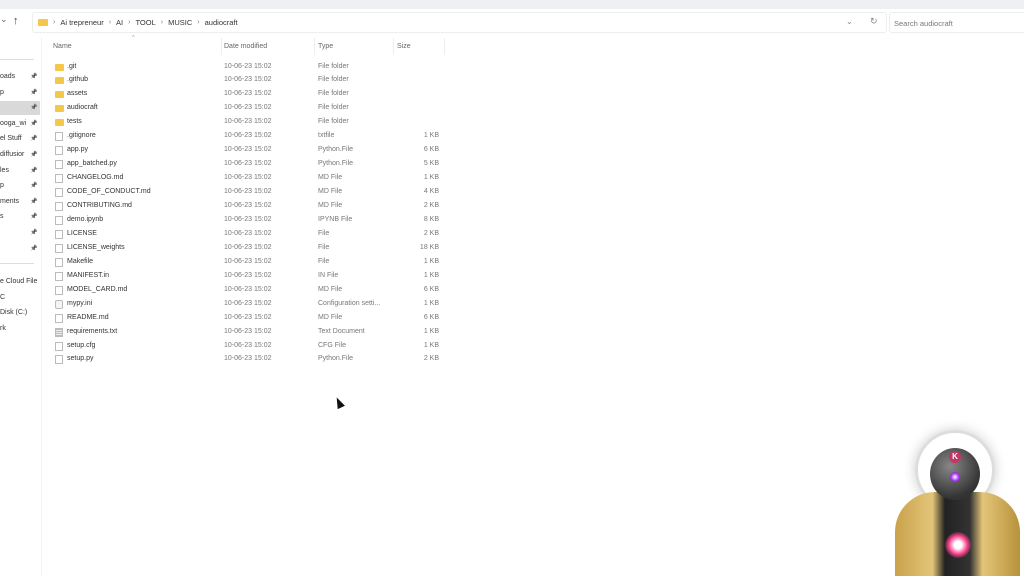 The height and width of the screenshot is (576, 1024). I want to click on file-name: MANIFEST.in, so click(88, 275).